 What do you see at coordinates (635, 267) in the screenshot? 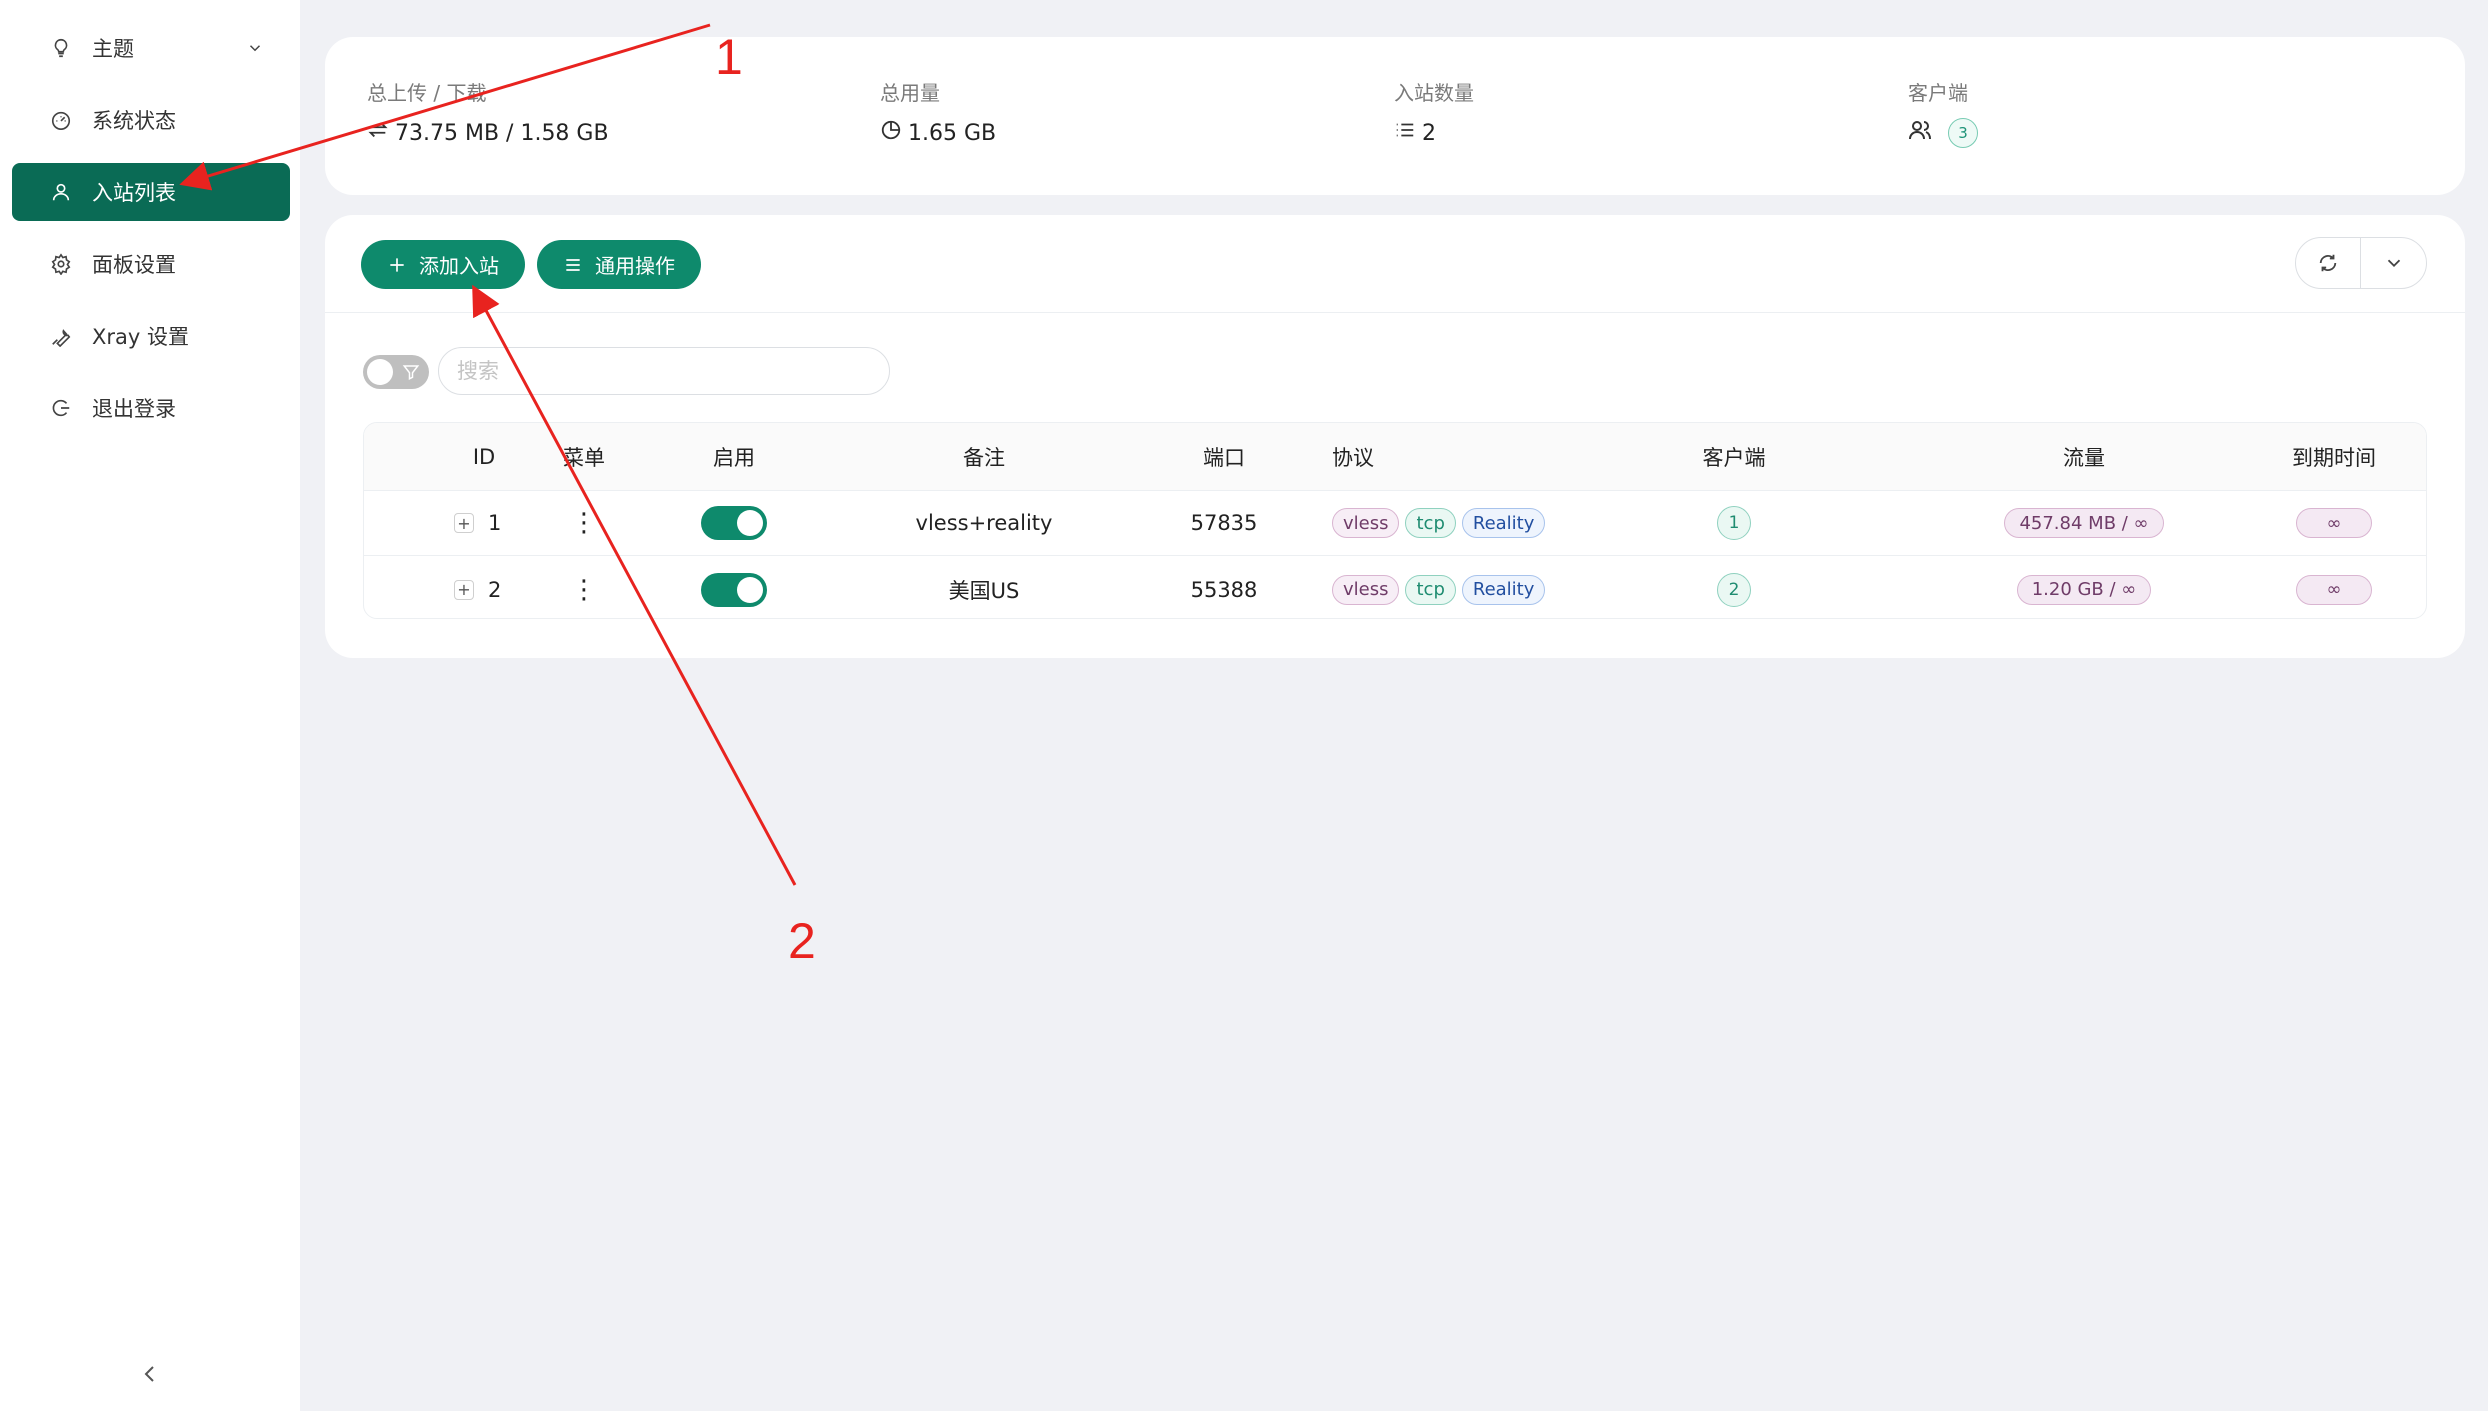
I see `general-actions-label: 通用操作` at bounding box center [635, 267].